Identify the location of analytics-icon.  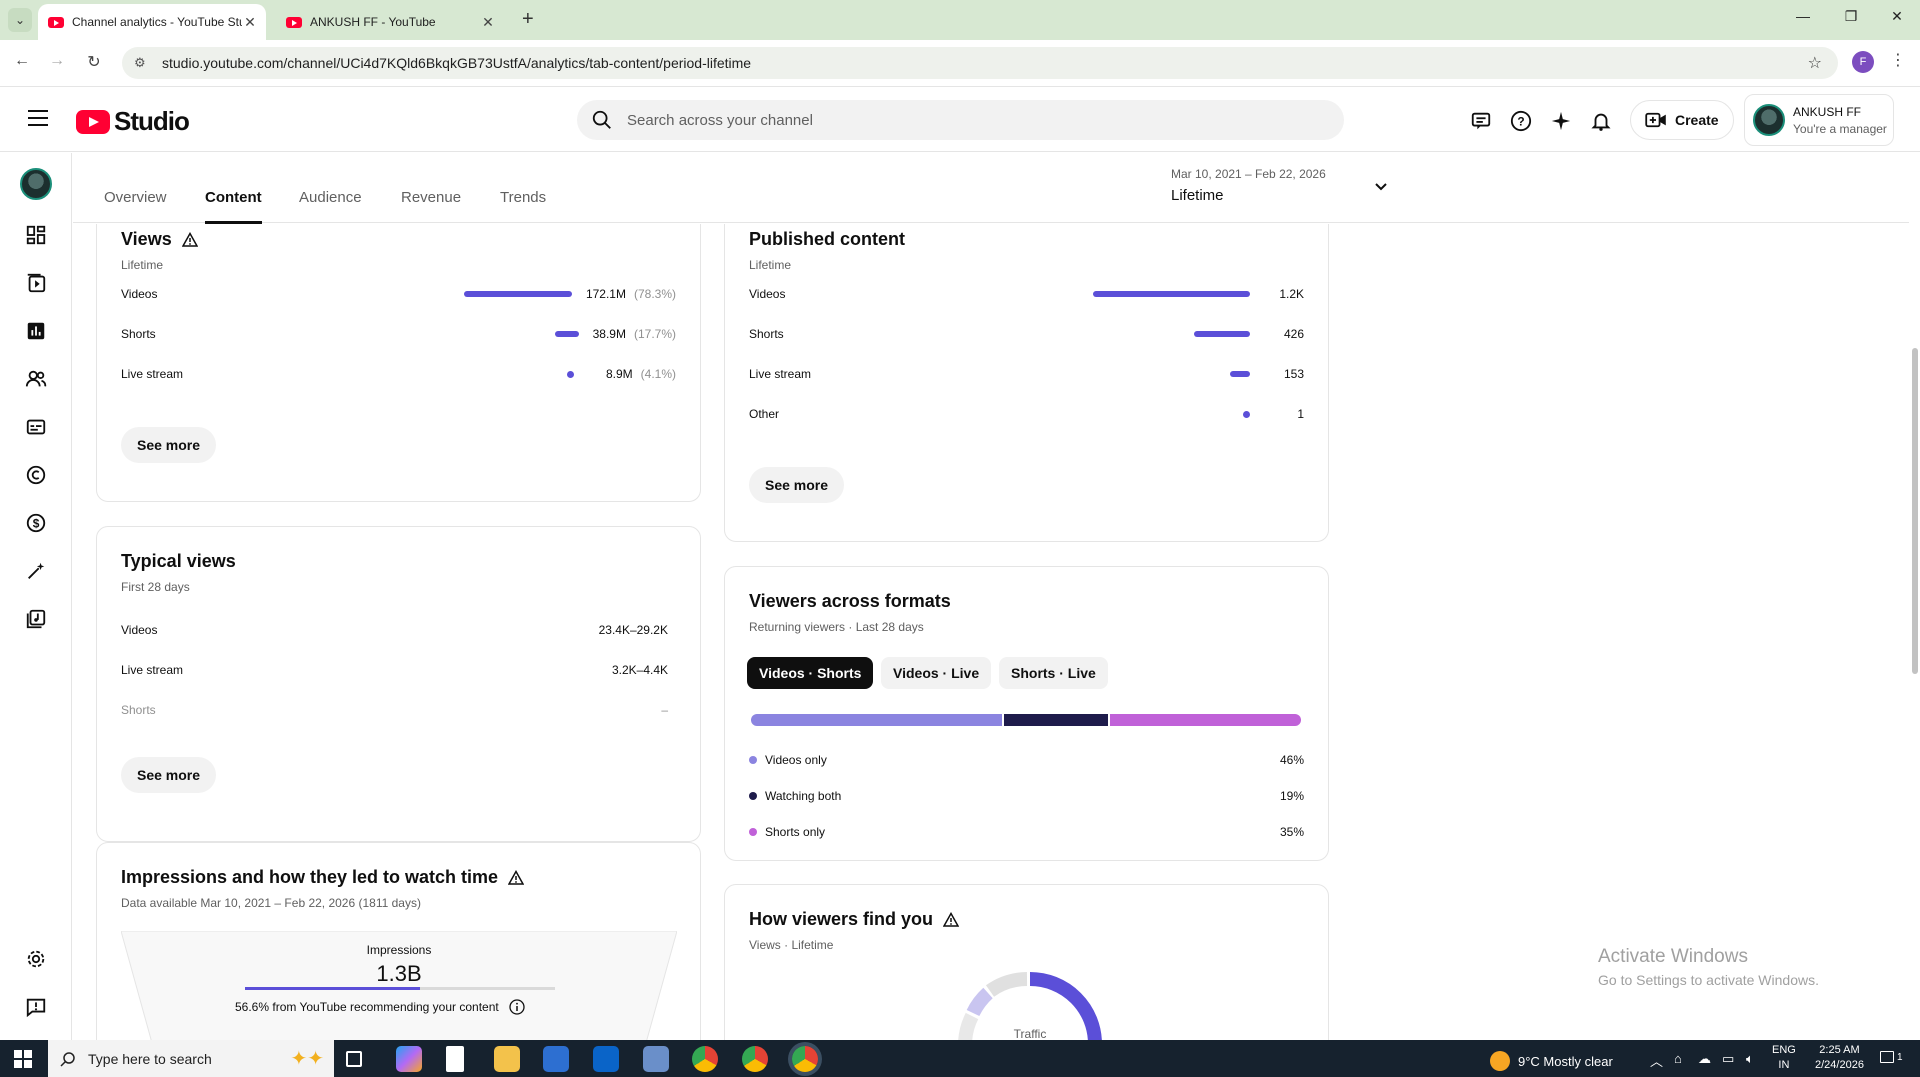
(36, 331).